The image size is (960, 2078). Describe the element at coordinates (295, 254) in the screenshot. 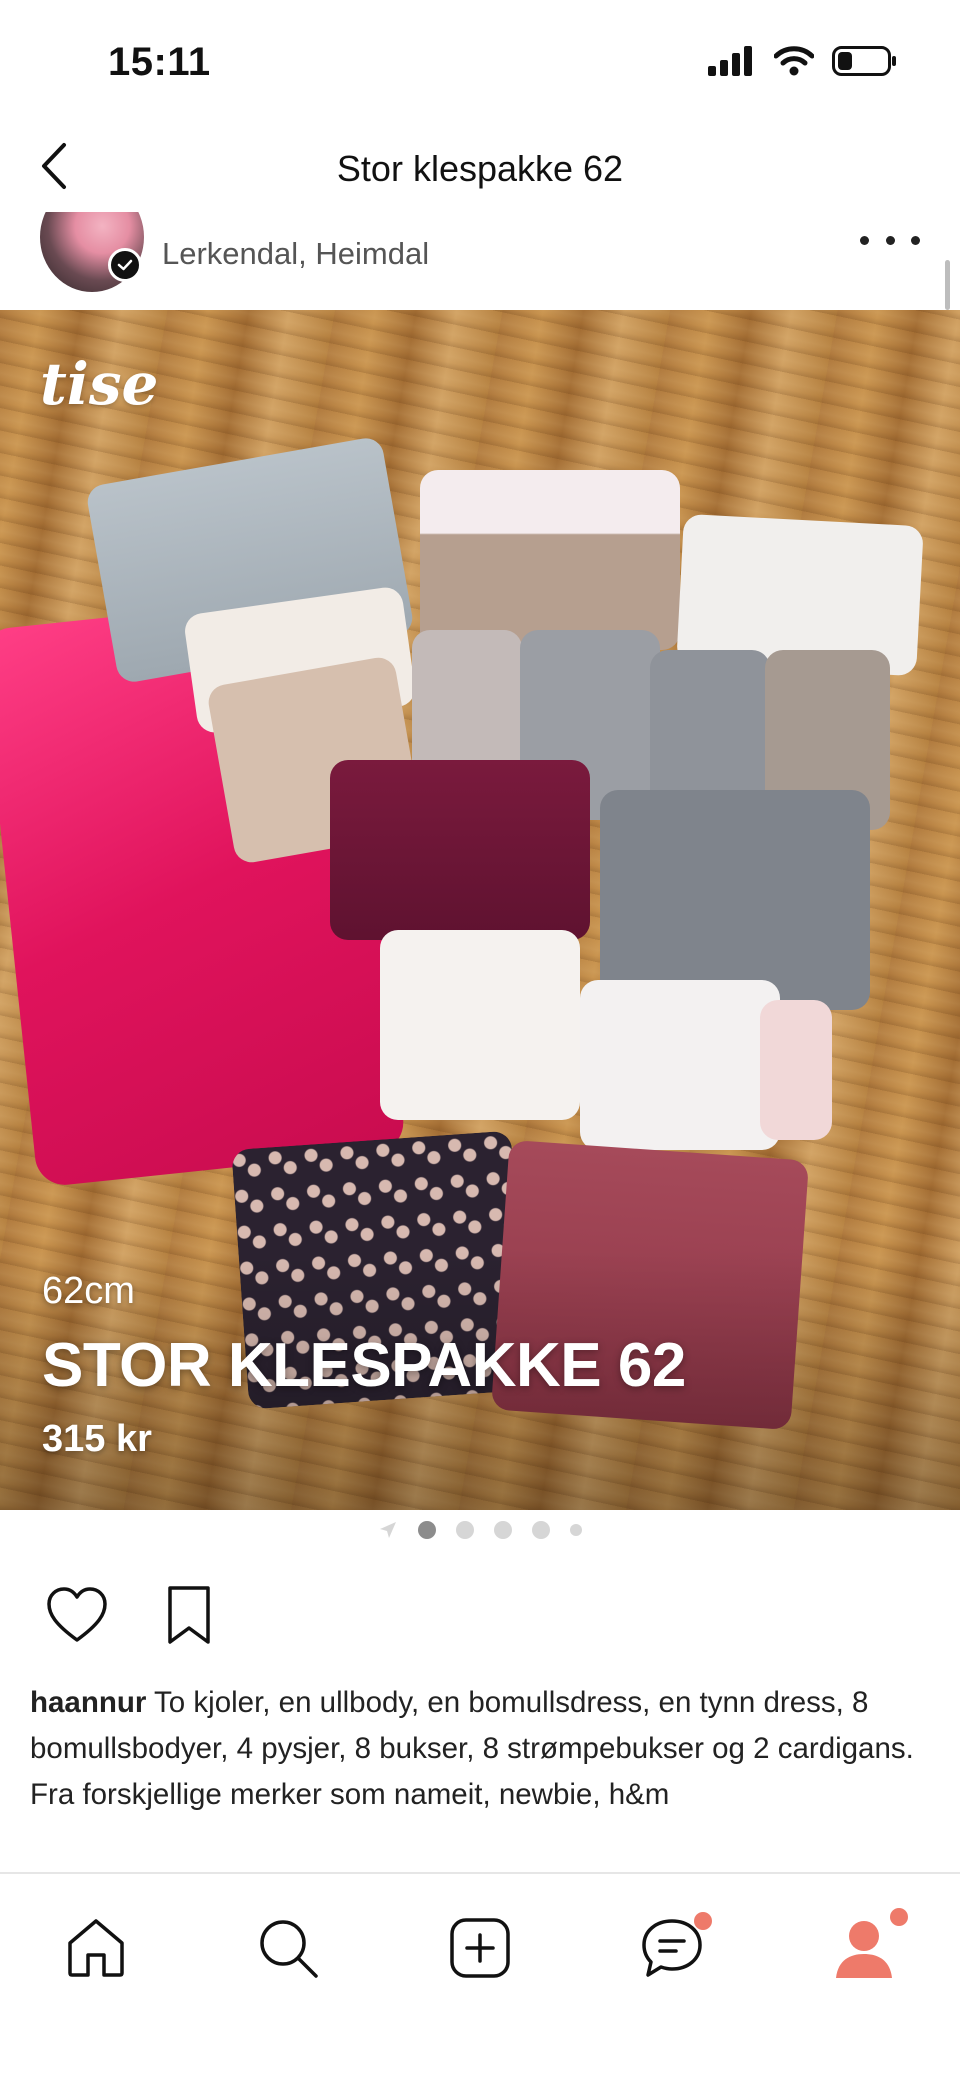

I see `seller-location: Lerkendal, Heimdal` at that location.